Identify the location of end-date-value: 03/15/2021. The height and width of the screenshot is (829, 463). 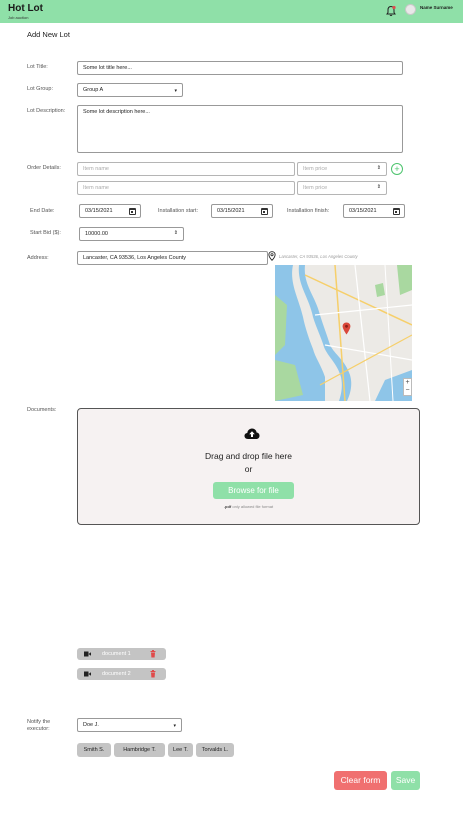
(99, 211).